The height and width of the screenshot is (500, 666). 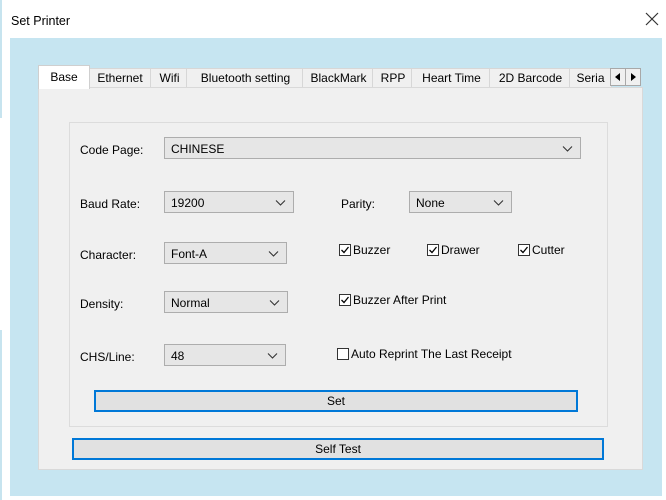 I want to click on character-label: Character:, so click(x=108, y=255).